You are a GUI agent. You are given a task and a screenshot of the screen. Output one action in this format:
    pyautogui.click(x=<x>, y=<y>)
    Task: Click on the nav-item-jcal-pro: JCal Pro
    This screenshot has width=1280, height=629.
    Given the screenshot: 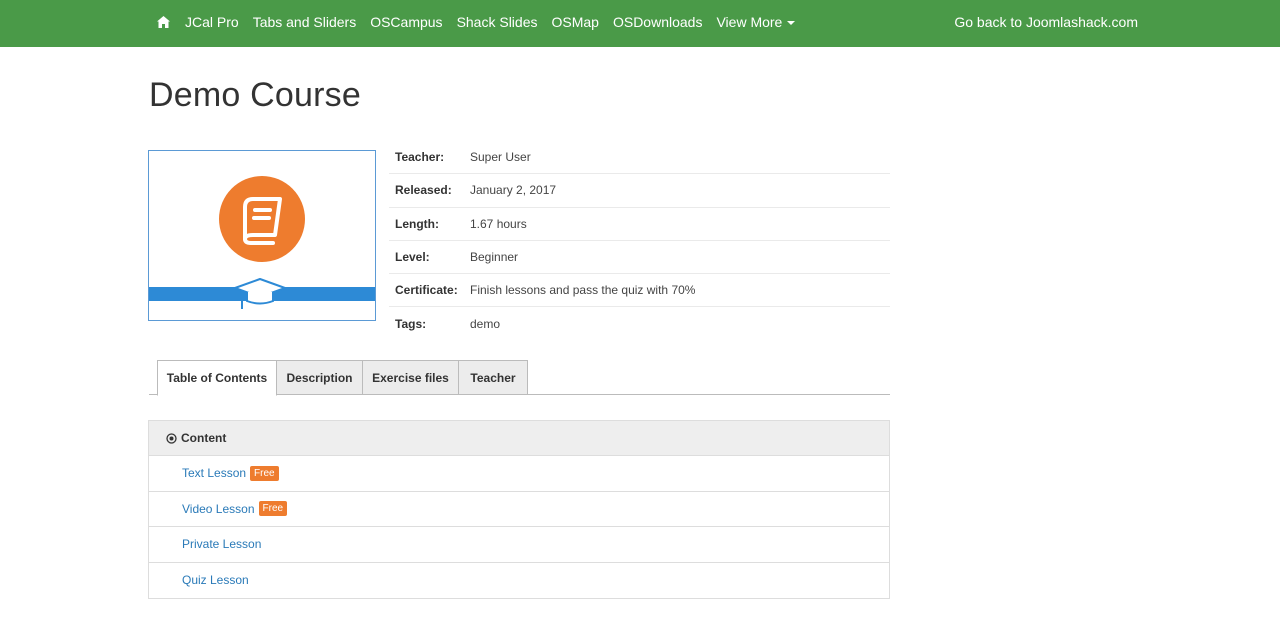 What is the action you would take?
    pyautogui.click(x=212, y=22)
    